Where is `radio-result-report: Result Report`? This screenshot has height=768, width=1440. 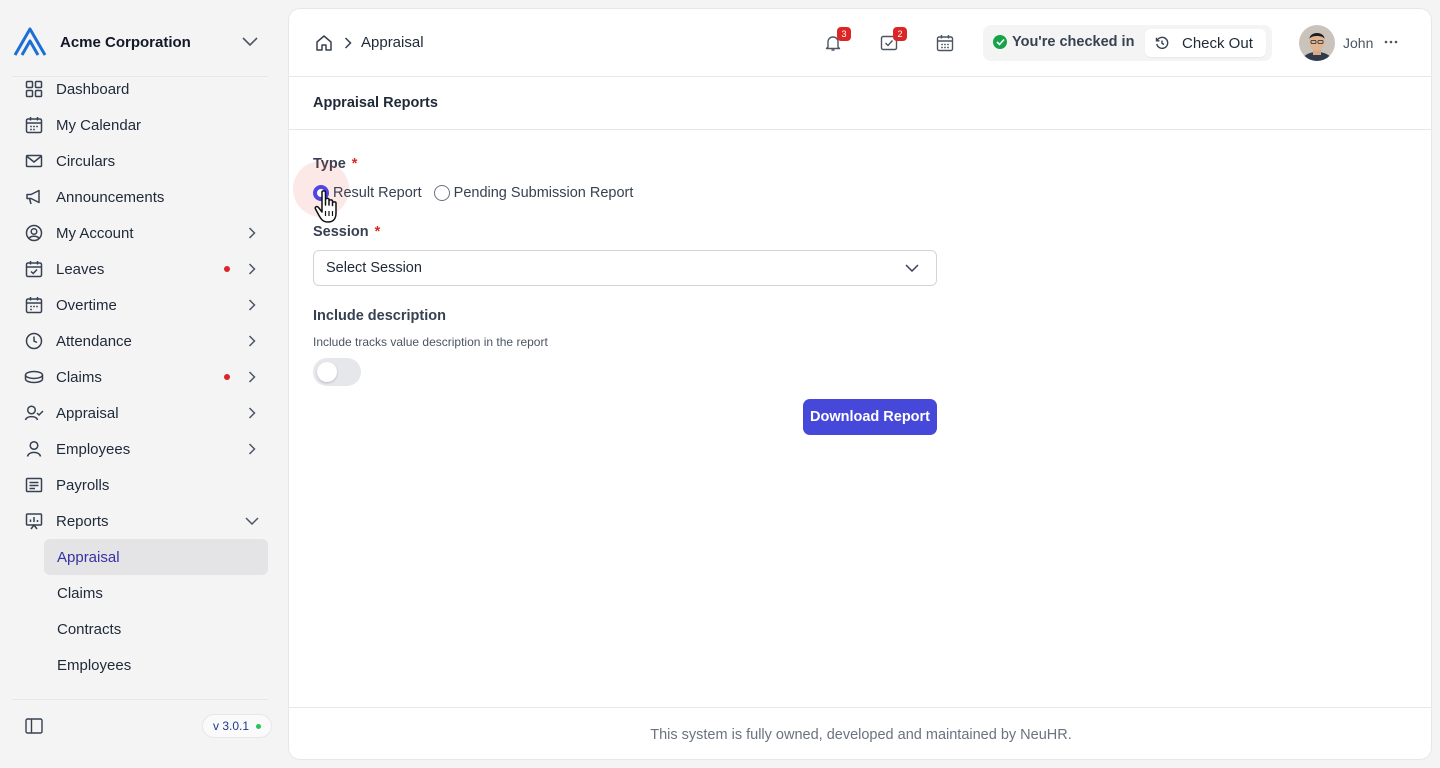
radio-result-report: Result Report is located at coordinates (367, 193).